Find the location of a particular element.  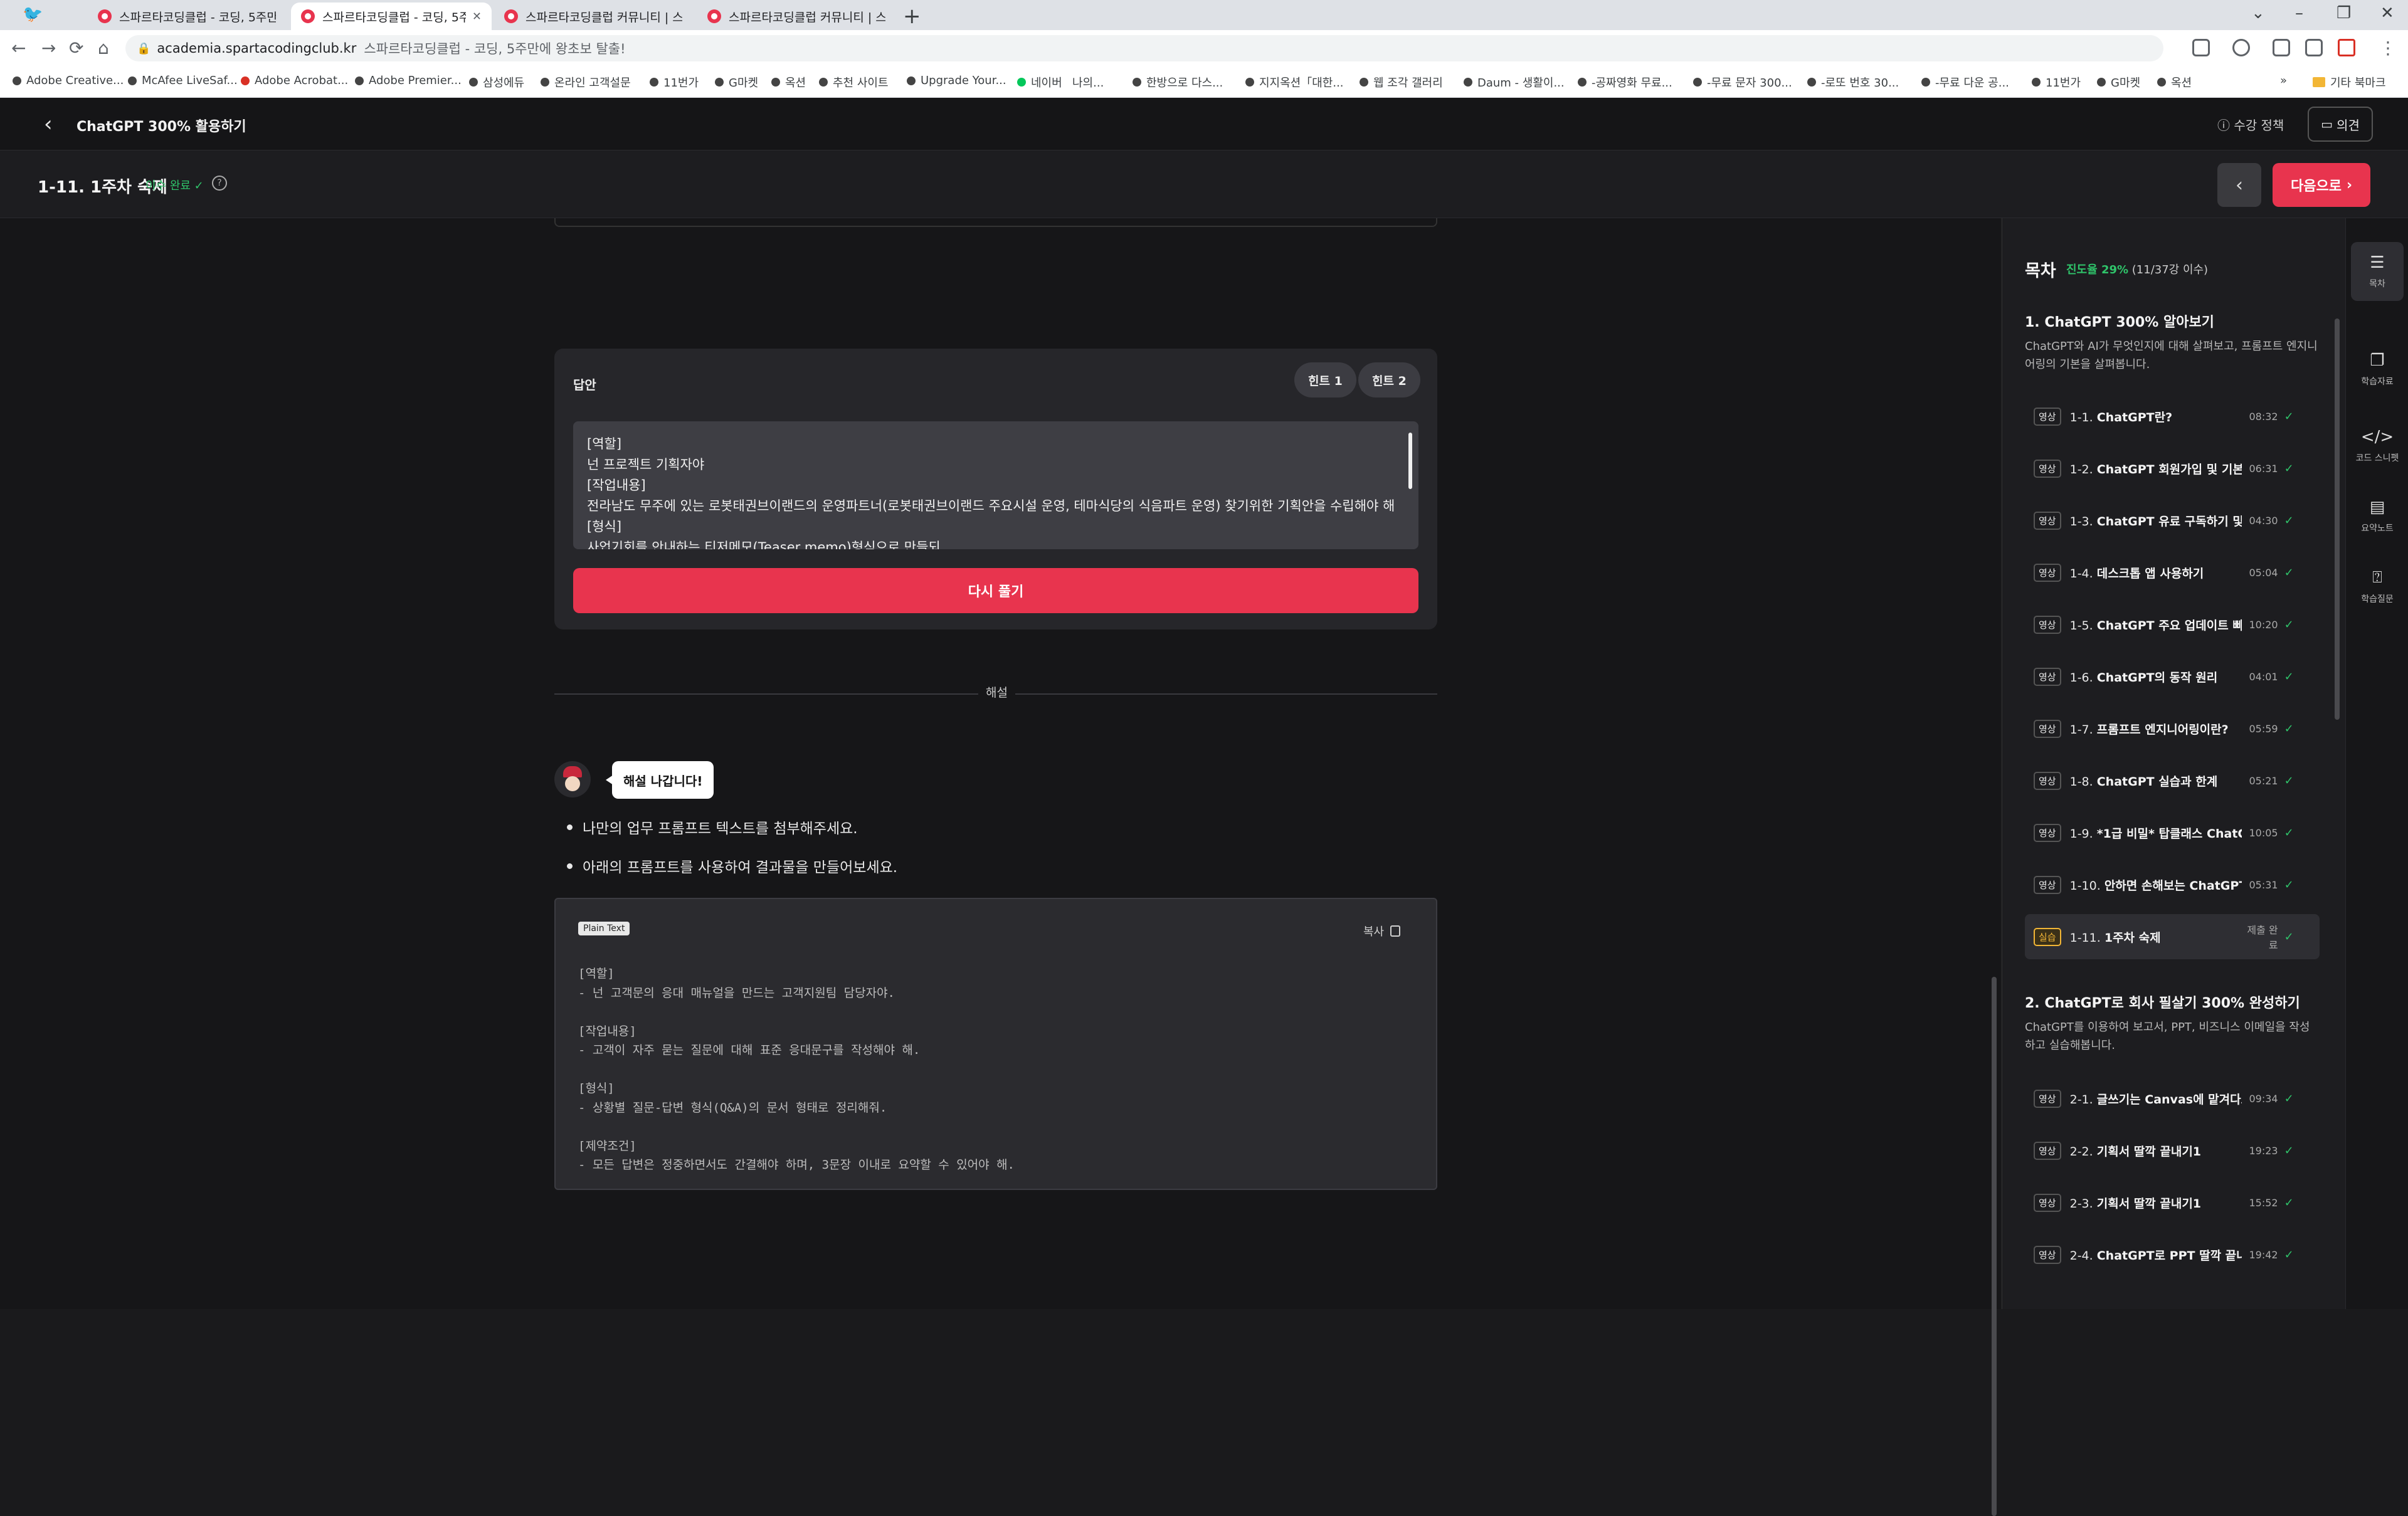

lesson-item: 영상 1-8. ChatGPT 실습과 한계 05:21 ✓ is located at coordinates (2172, 781).